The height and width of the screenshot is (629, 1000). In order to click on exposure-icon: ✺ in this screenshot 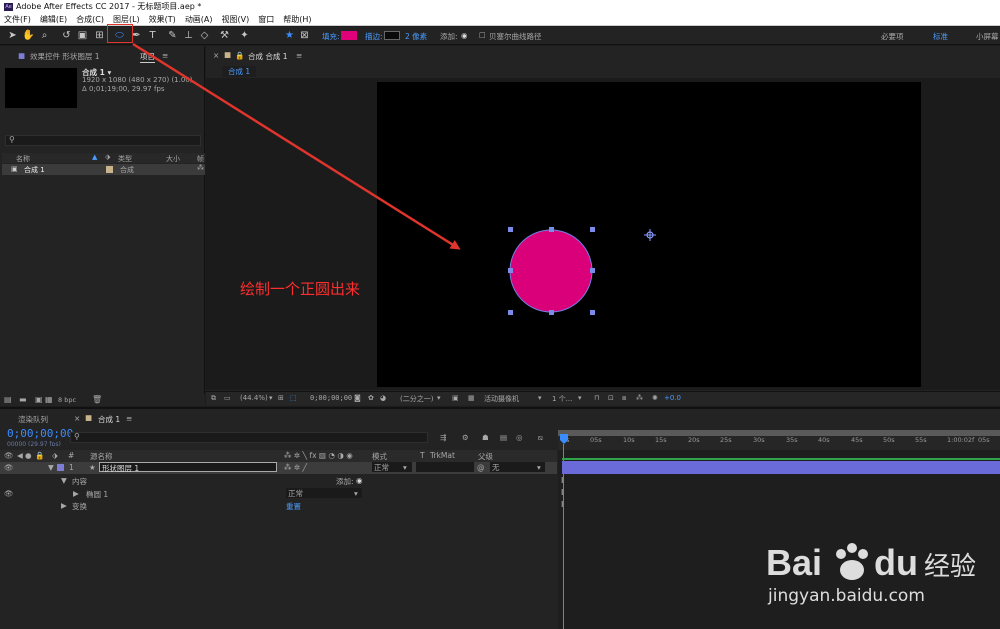, I will do `click(655, 398)`.